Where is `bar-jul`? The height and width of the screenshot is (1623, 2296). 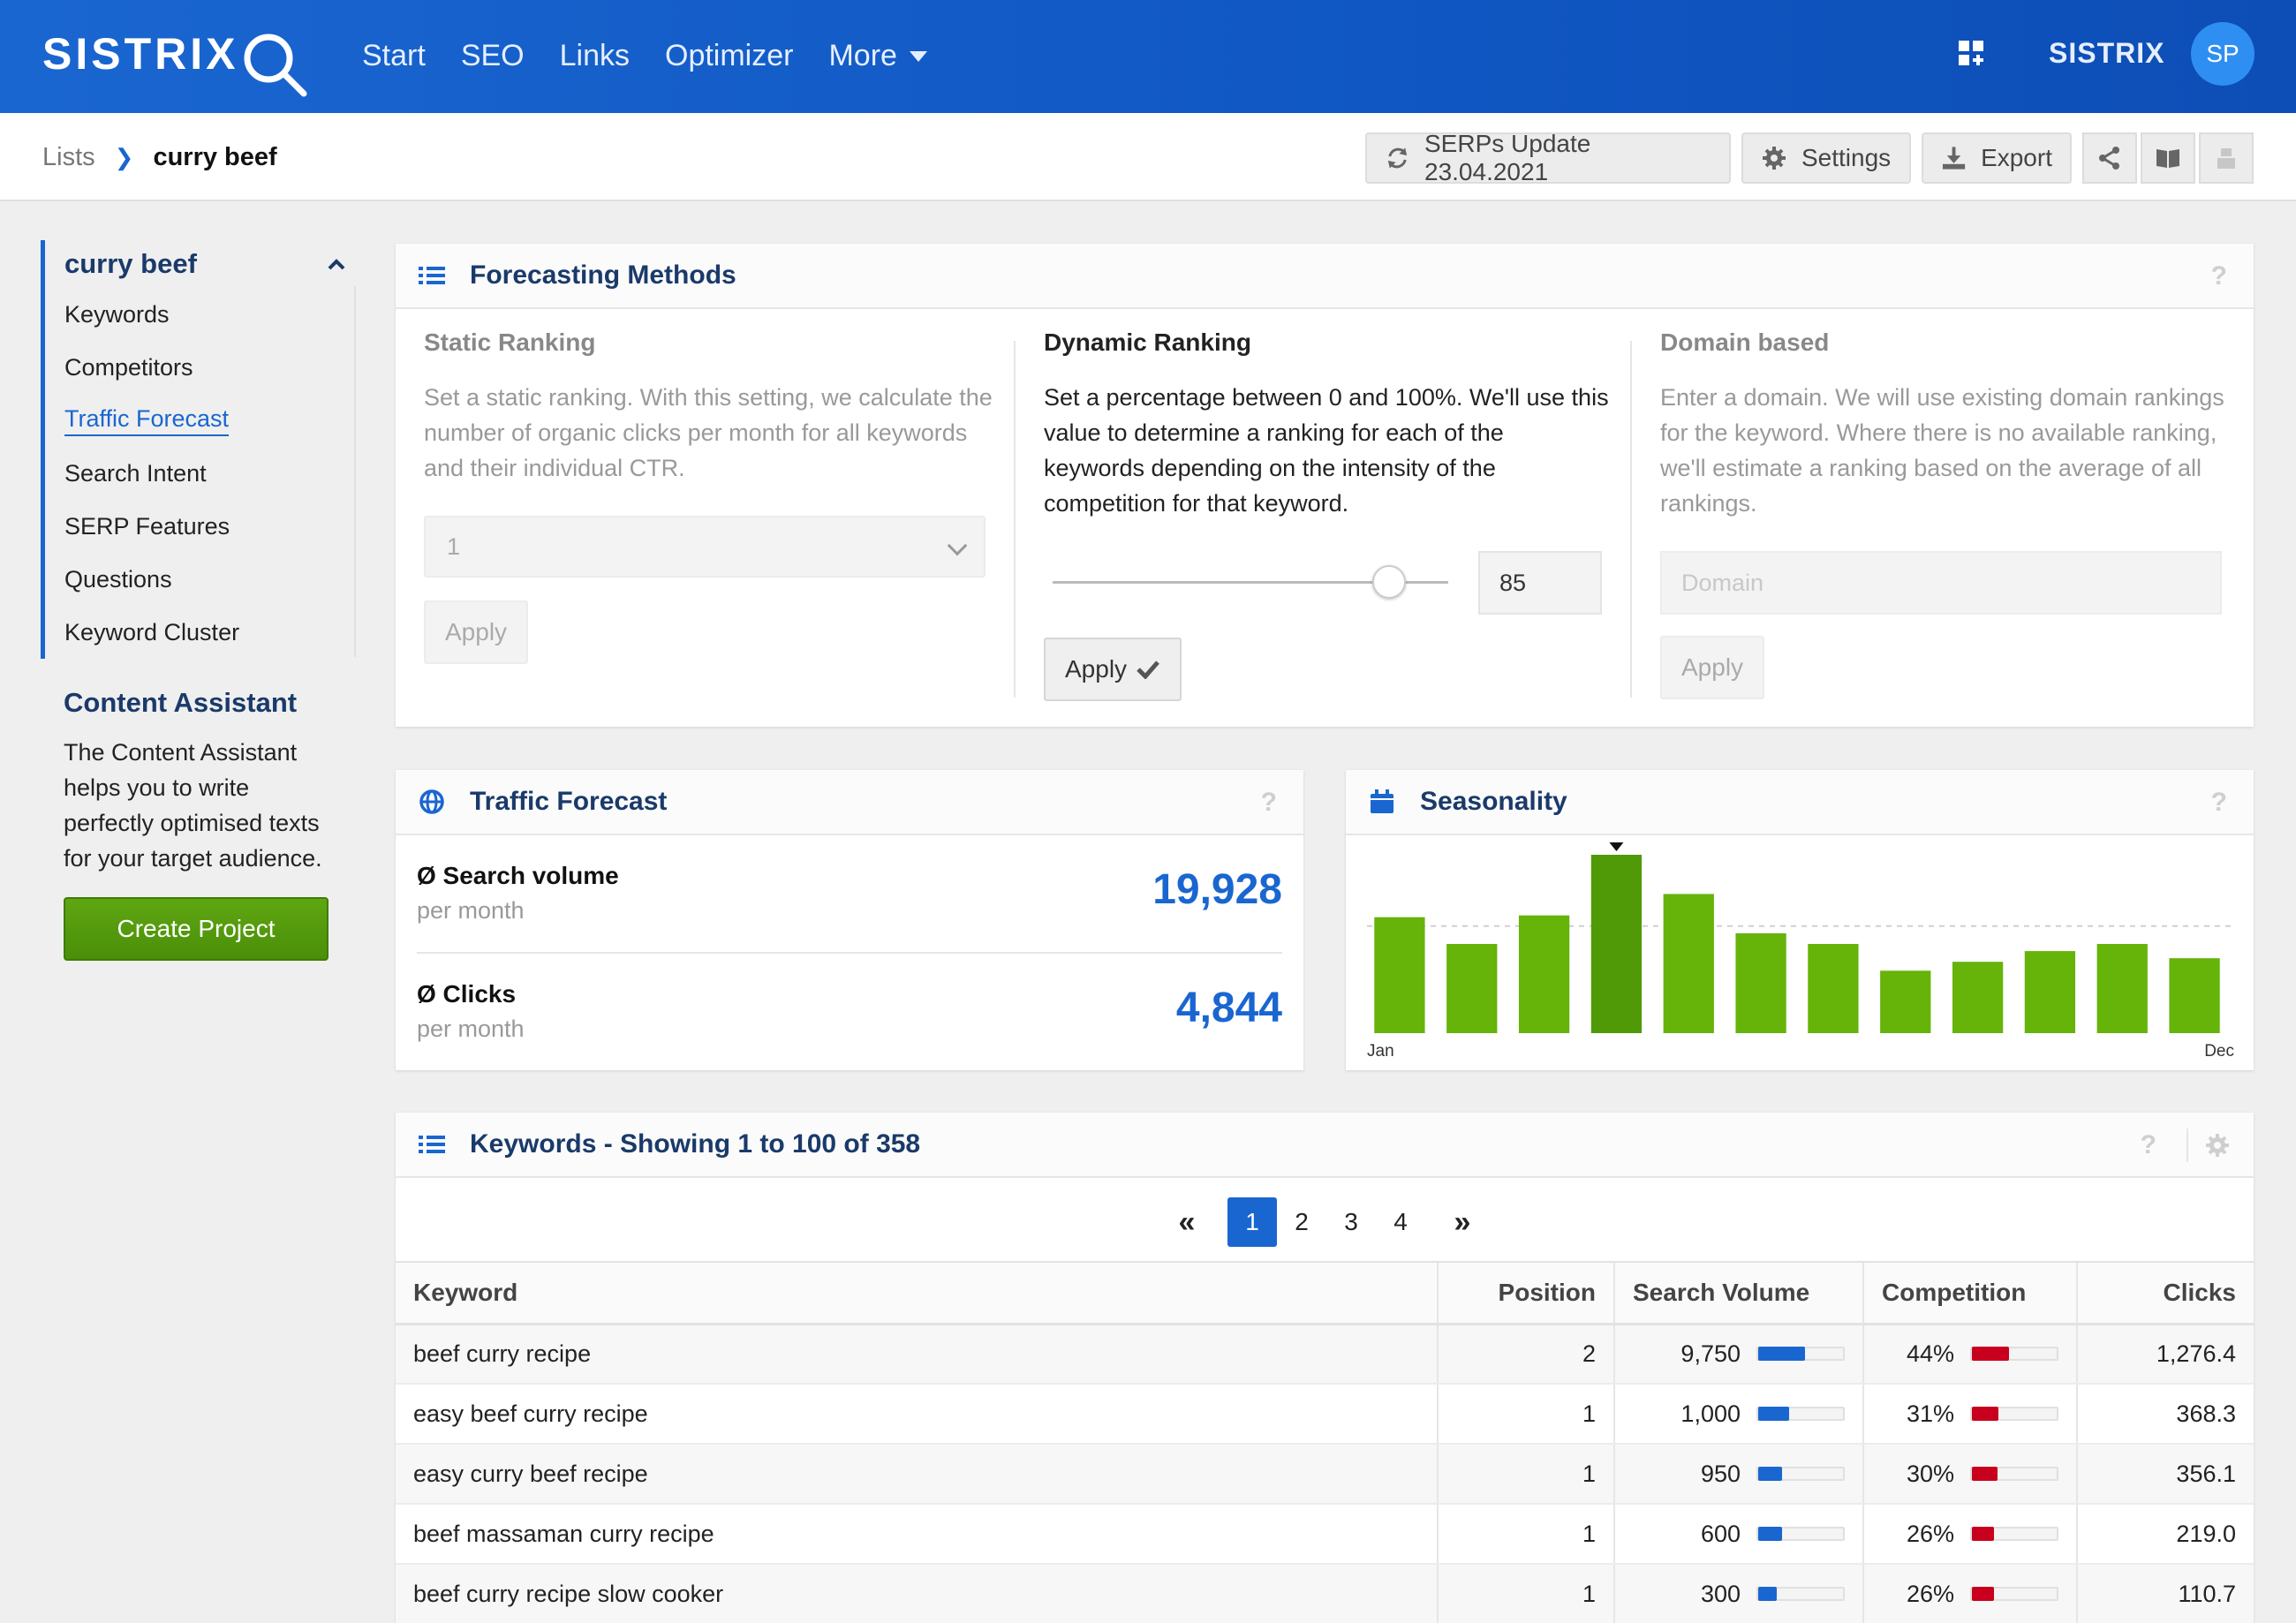 bar-jul is located at coordinates (1833, 988).